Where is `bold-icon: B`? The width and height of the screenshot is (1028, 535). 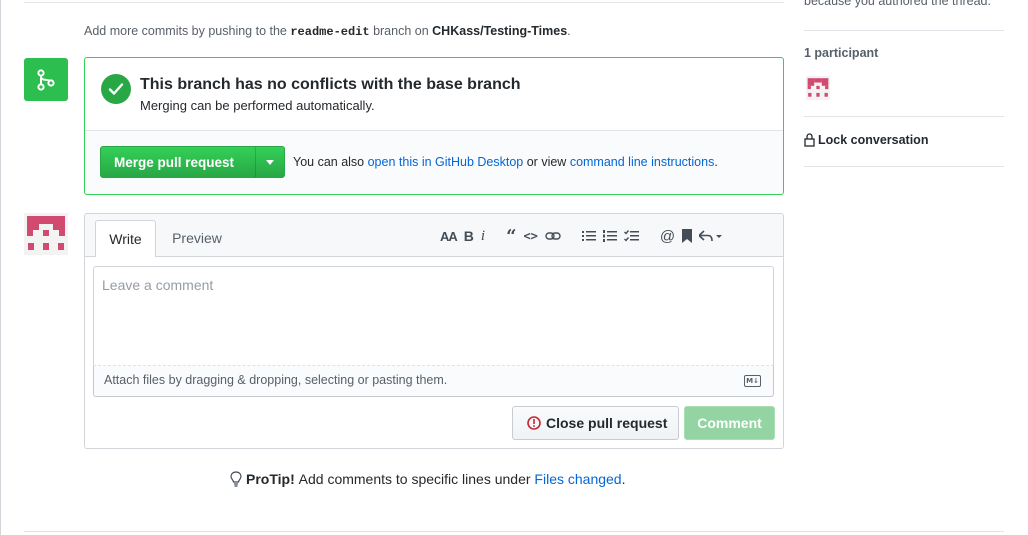
bold-icon: B is located at coordinates (469, 236).